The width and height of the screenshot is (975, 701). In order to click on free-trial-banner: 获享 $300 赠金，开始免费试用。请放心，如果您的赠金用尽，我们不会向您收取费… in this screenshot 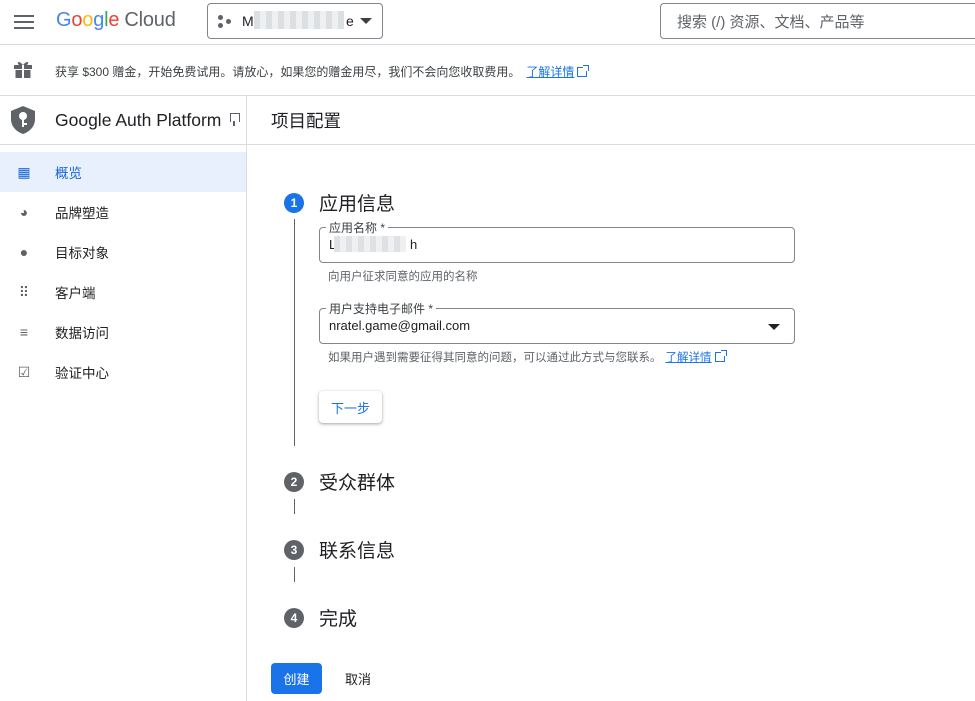, I will do `click(487, 70)`.